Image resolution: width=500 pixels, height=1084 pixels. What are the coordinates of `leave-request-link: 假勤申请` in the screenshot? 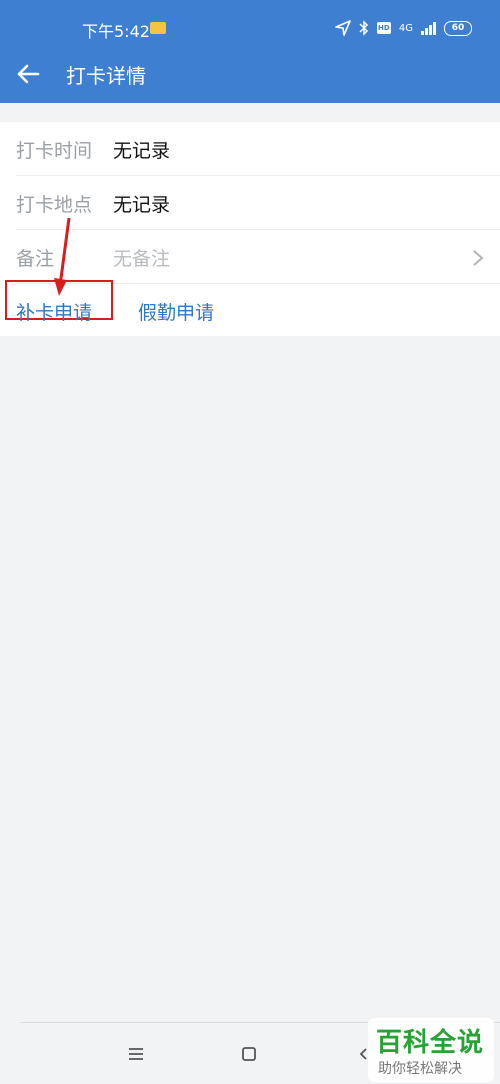 It's located at (176, 311).